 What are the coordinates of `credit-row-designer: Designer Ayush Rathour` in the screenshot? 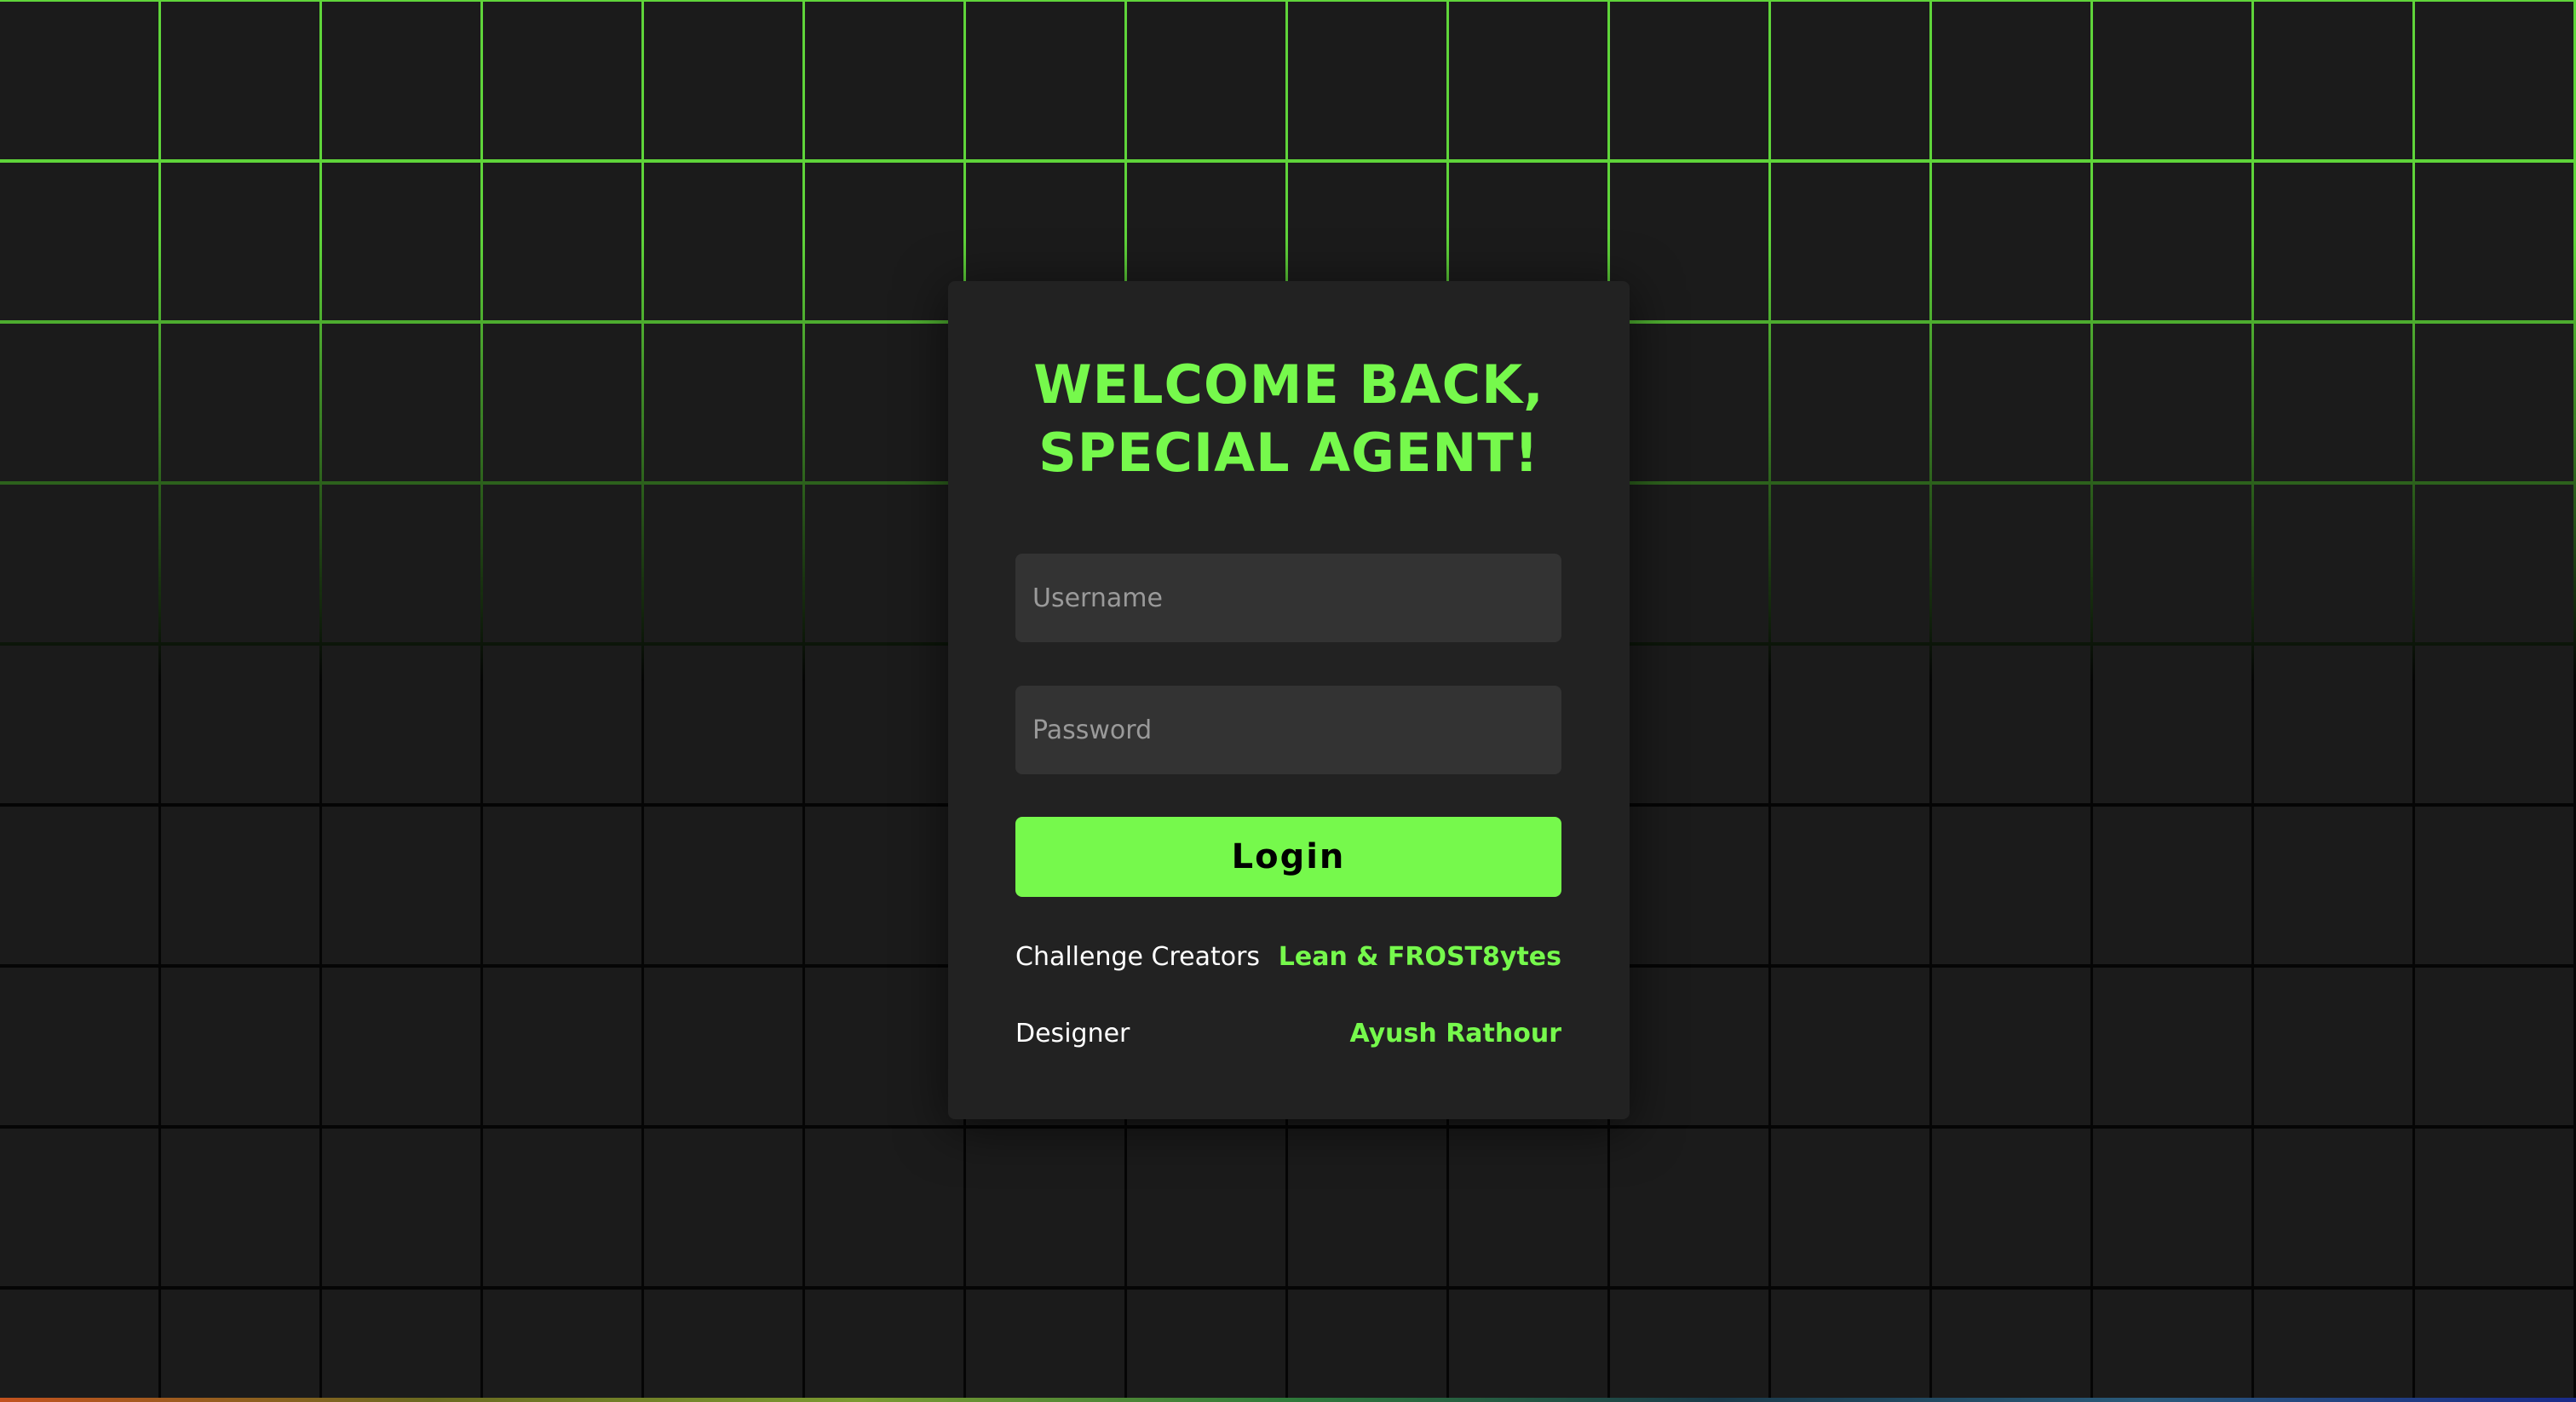 It's located at (1288, 1034).